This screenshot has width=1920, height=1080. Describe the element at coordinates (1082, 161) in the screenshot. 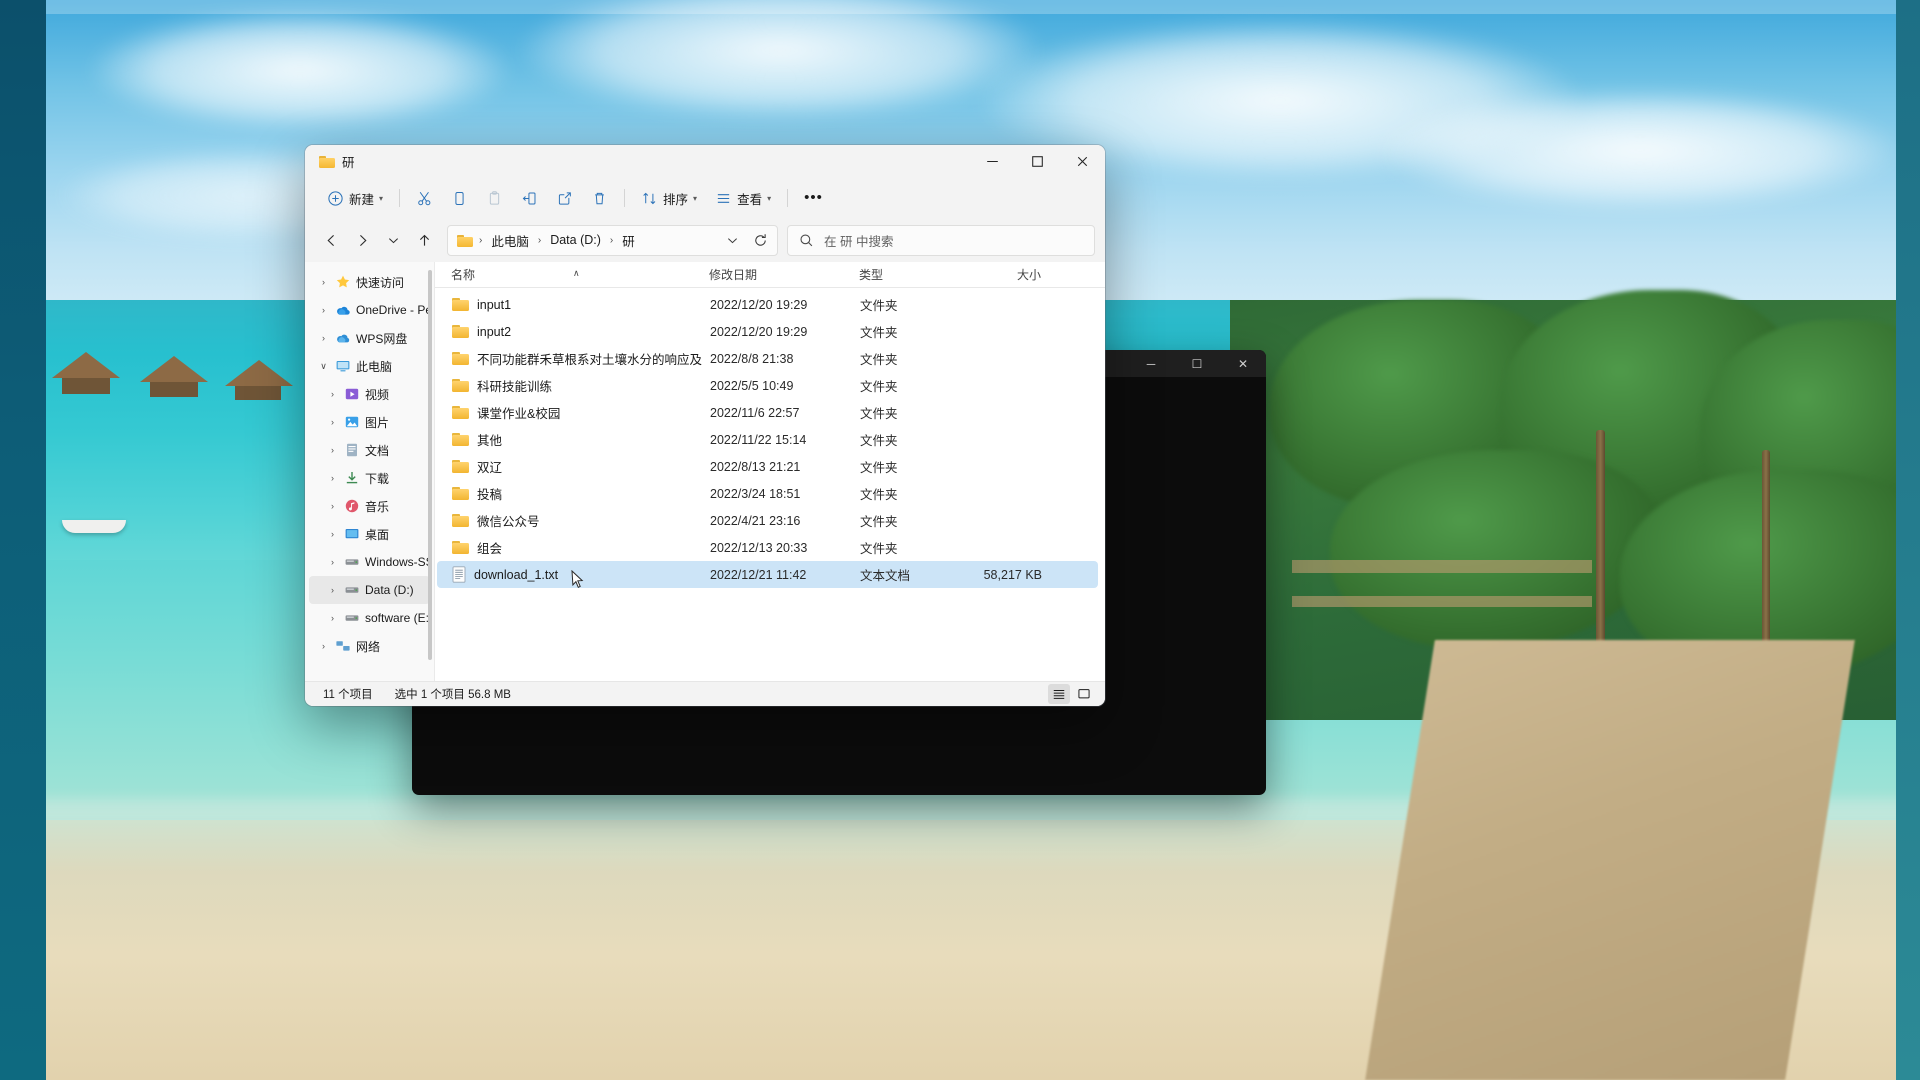

I see `close-button` at that location.